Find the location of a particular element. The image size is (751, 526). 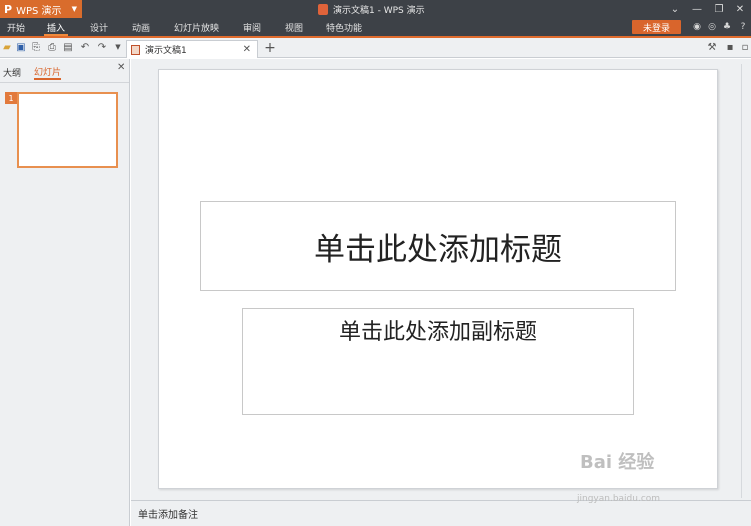

export-pdf-icon: ⎘ is located at coordinates (36, 47).